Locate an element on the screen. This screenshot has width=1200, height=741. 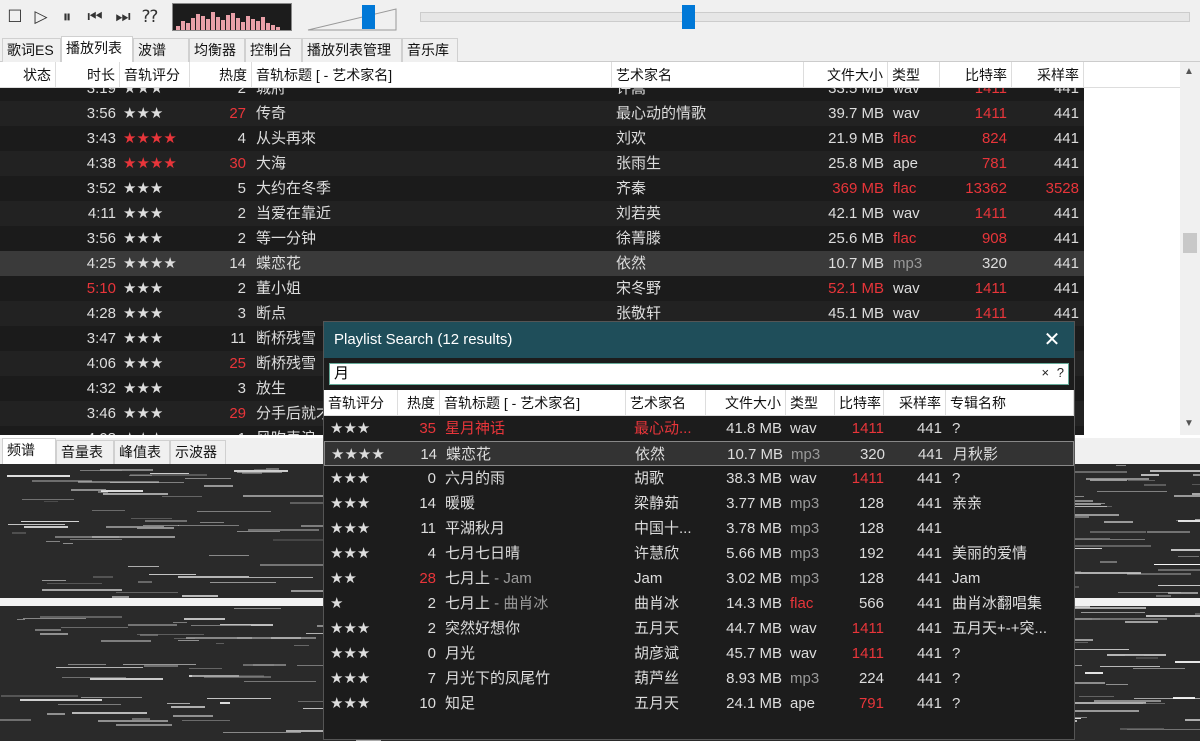
result-row: ★★★ 11 平湖秋月 中国十... 3.78 MB mp3 128 441 is located at coordinates (699, 528).